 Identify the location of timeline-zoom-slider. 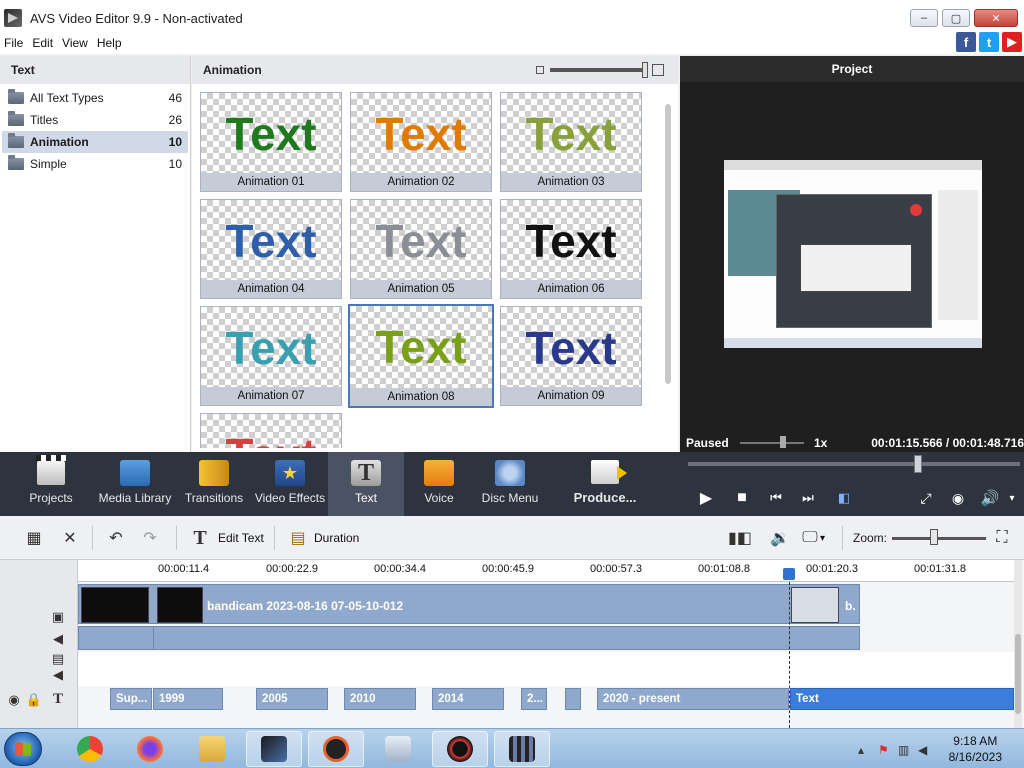
(939, 538).